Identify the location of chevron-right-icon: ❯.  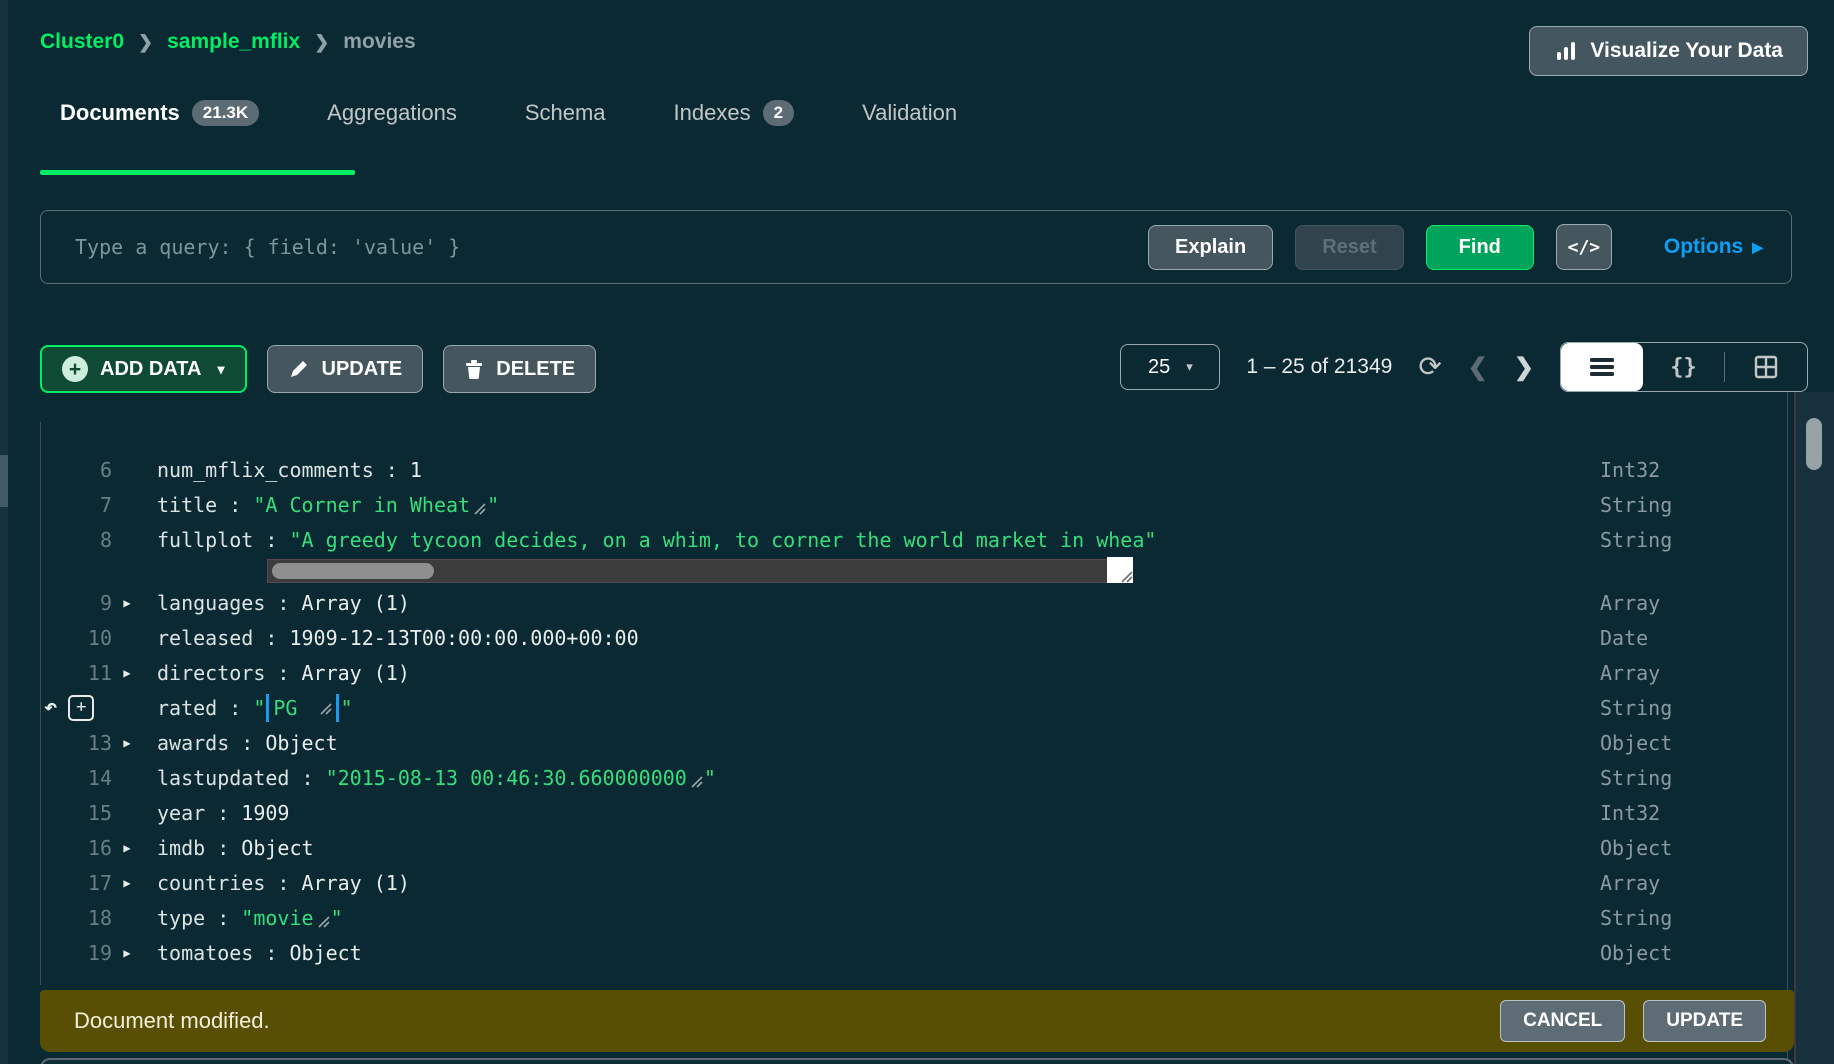
(146, 41).